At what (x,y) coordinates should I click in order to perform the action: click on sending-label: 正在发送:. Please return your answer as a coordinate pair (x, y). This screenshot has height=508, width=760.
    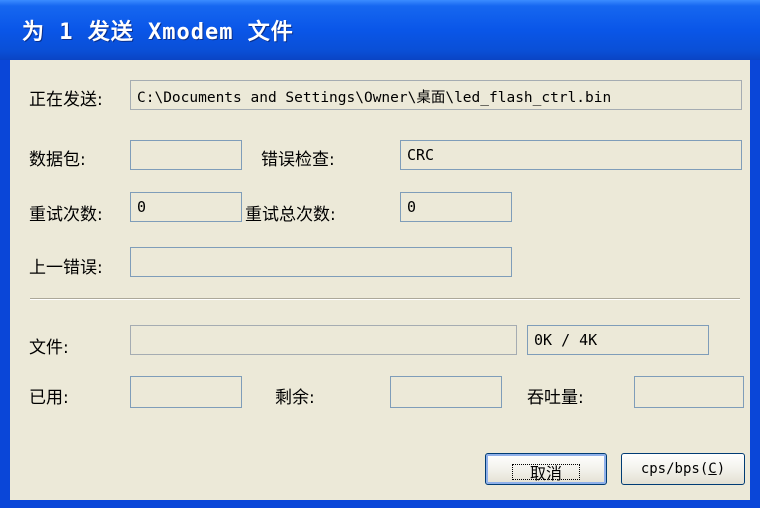
    Looking at the image, I should click on (66, 100).